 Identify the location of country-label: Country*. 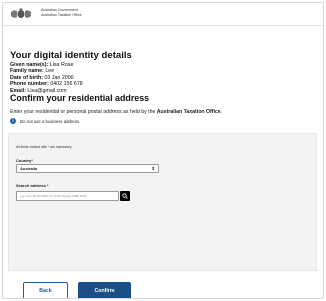
(24, 160).